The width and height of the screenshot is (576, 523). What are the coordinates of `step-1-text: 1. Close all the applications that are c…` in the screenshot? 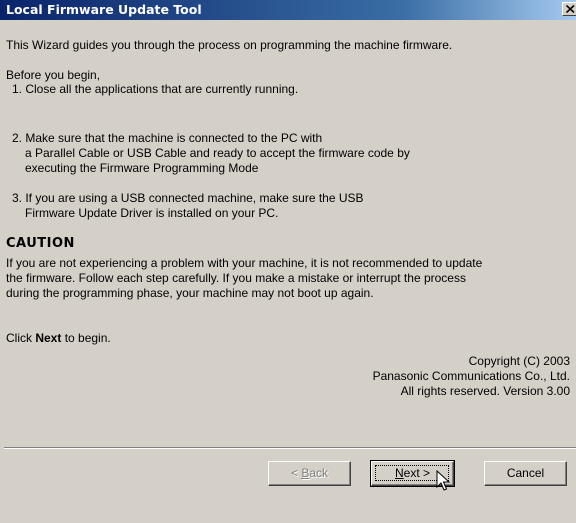 It's located at (155, 89).